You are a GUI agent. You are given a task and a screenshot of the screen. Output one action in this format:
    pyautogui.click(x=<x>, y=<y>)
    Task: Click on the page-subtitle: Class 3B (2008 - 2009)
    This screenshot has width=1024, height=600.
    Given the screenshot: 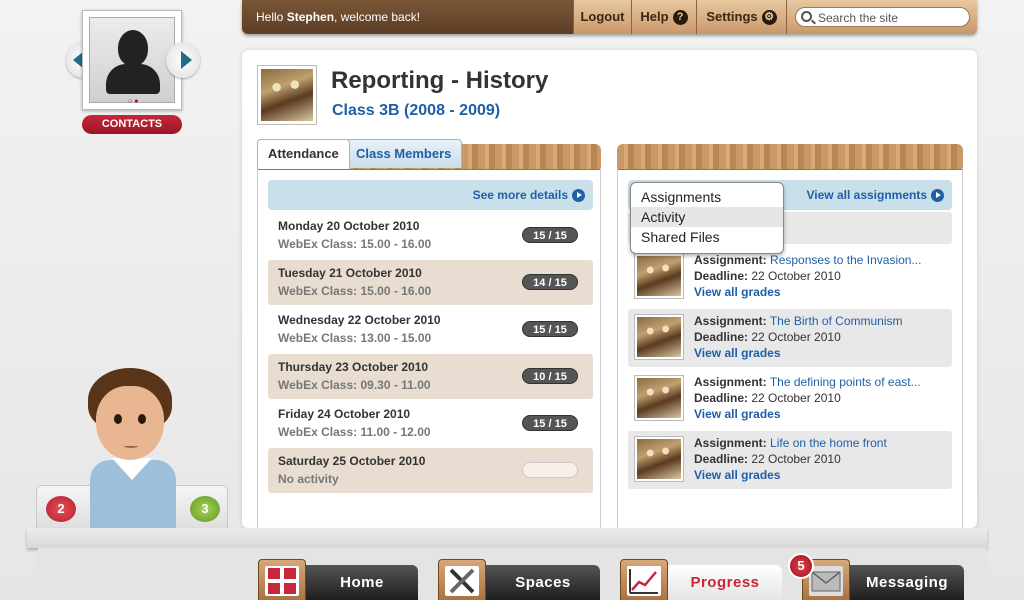 What is the action you would take?
    pyautogui.click(x=416, y=110)
    